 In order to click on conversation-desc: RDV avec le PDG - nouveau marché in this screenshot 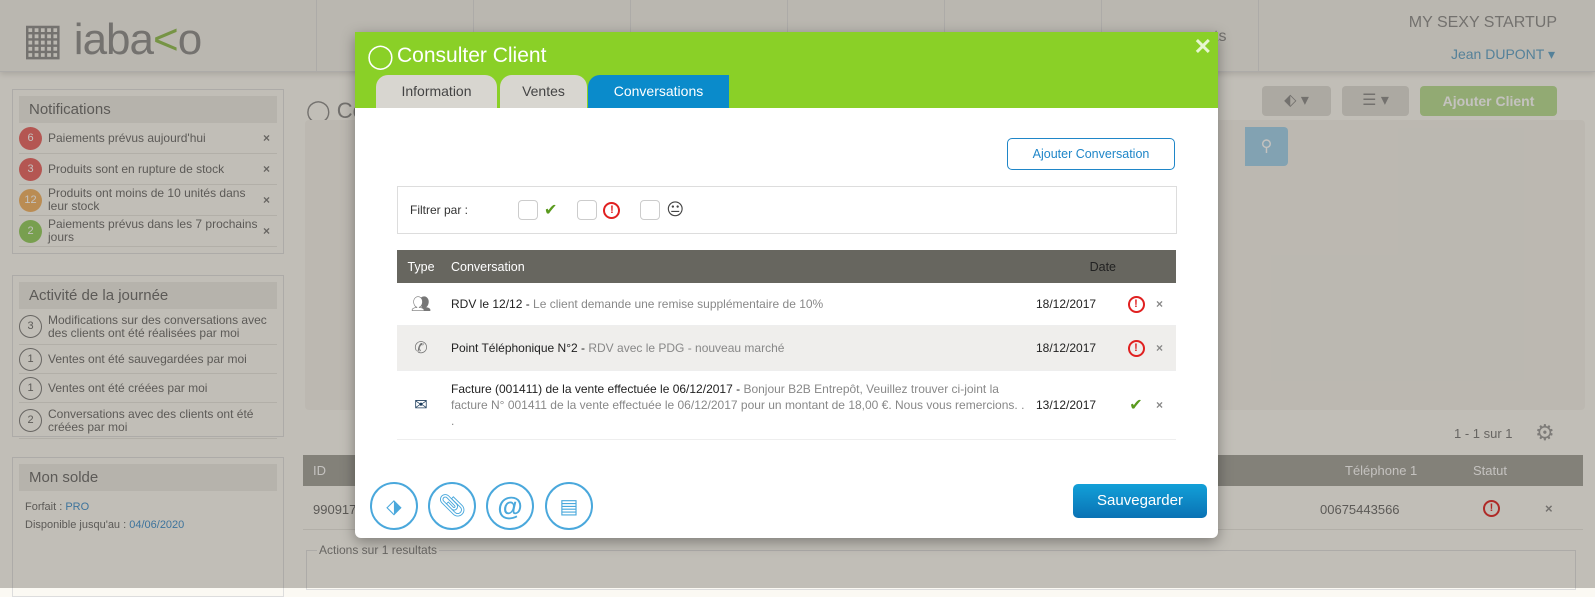, I will do `click(686, 348)`.